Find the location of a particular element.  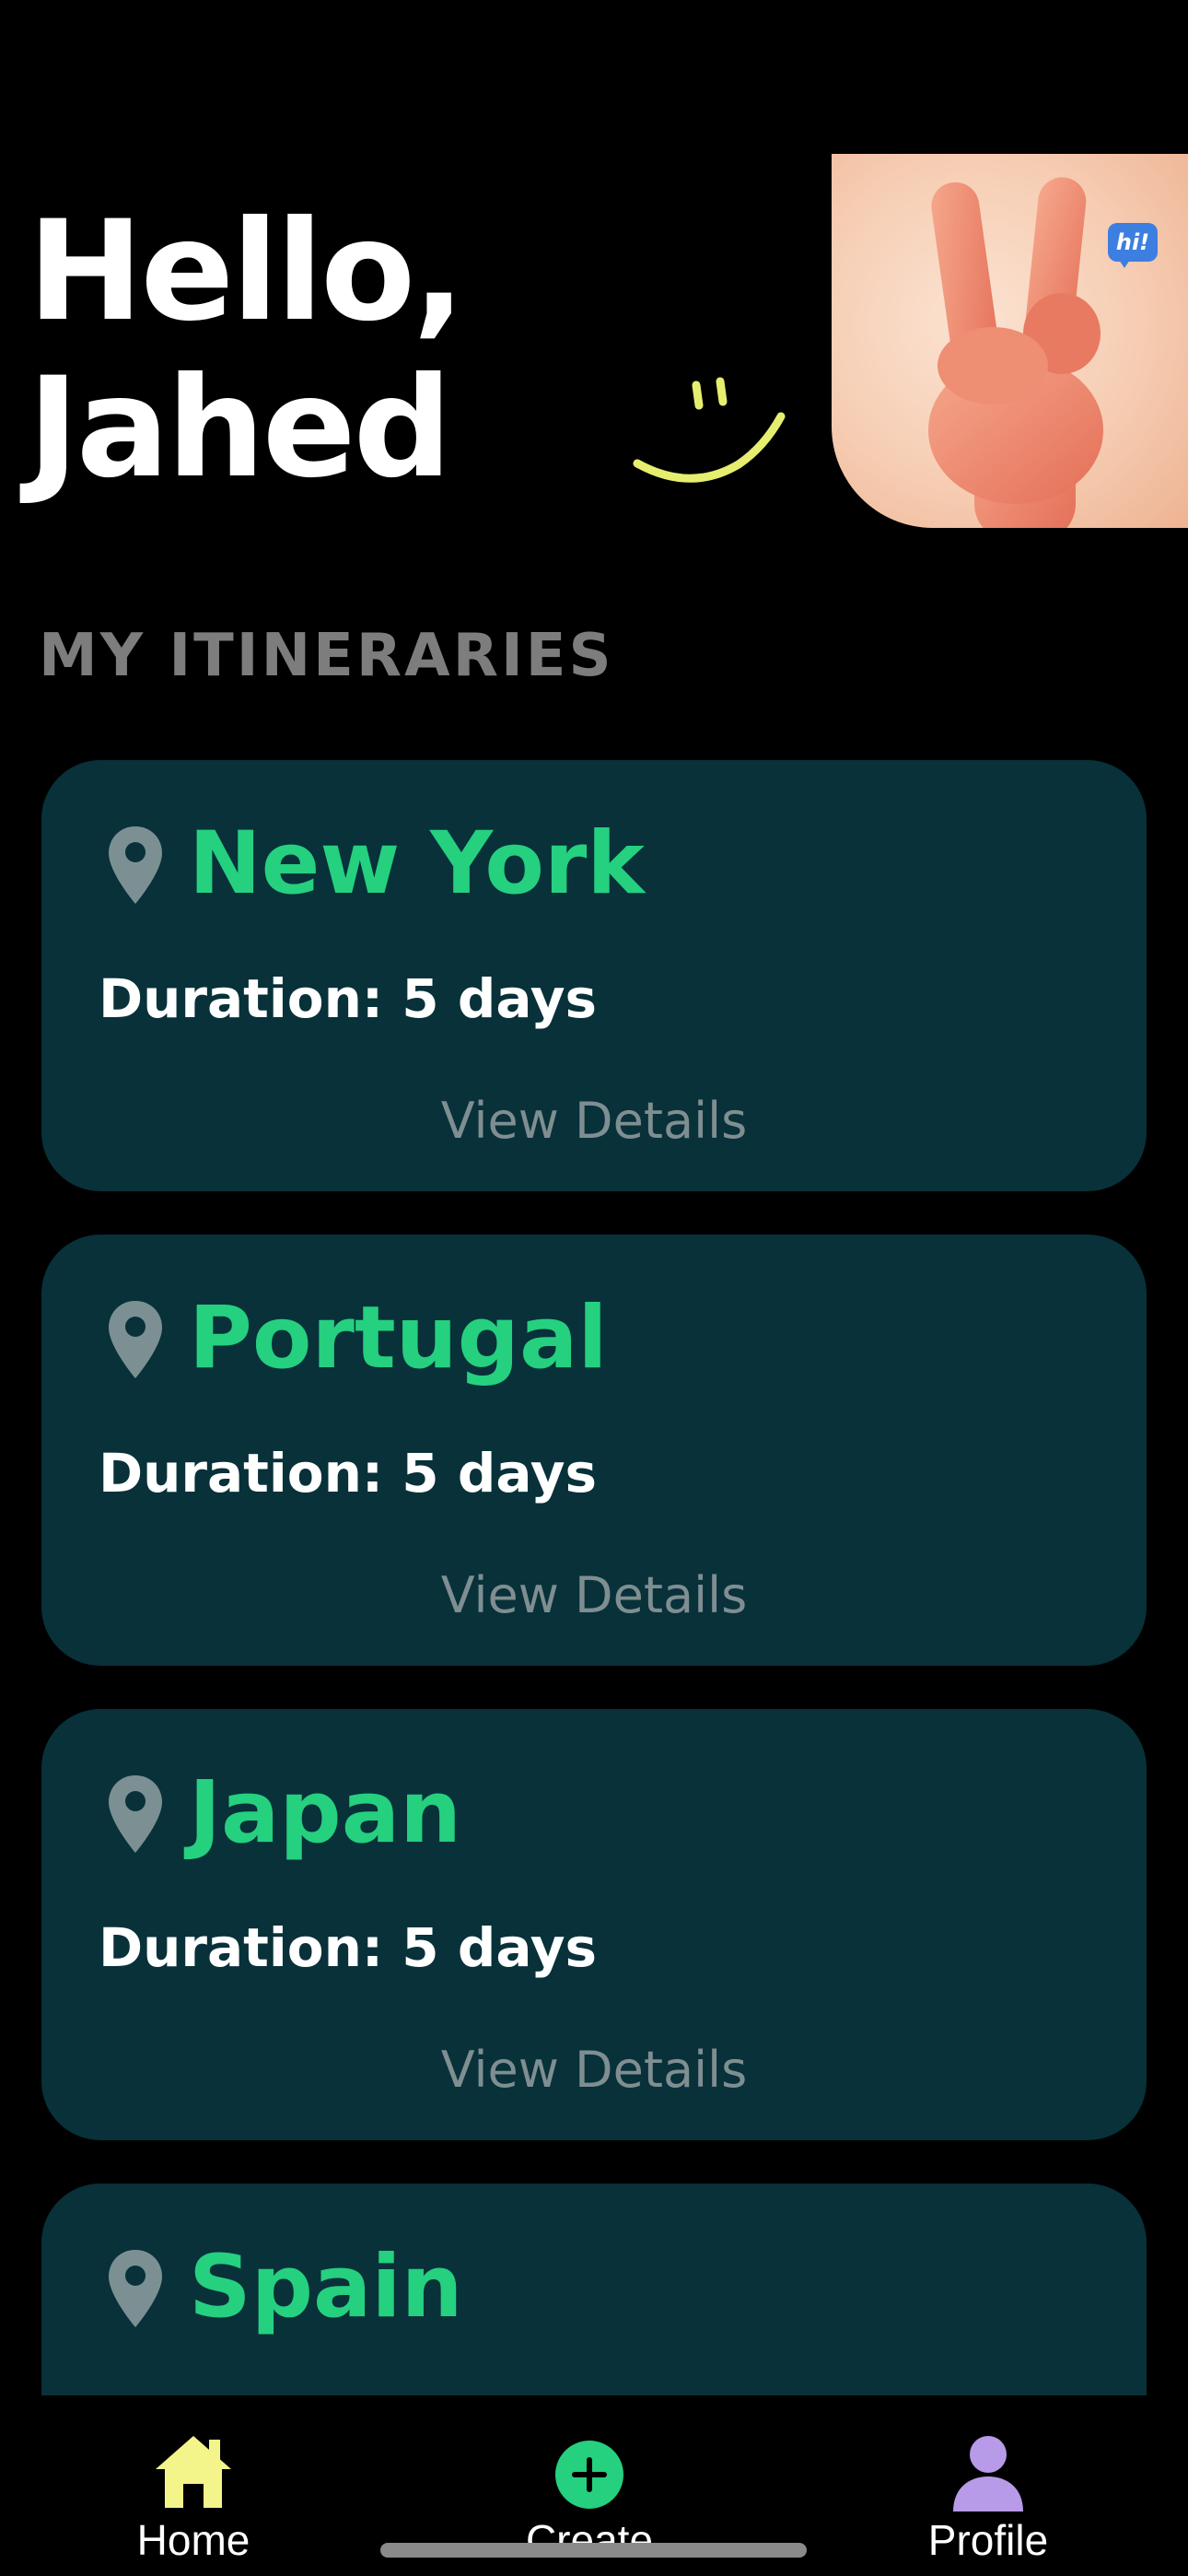

greeting-line-1: Hello, is located at coordinates (246, 272).